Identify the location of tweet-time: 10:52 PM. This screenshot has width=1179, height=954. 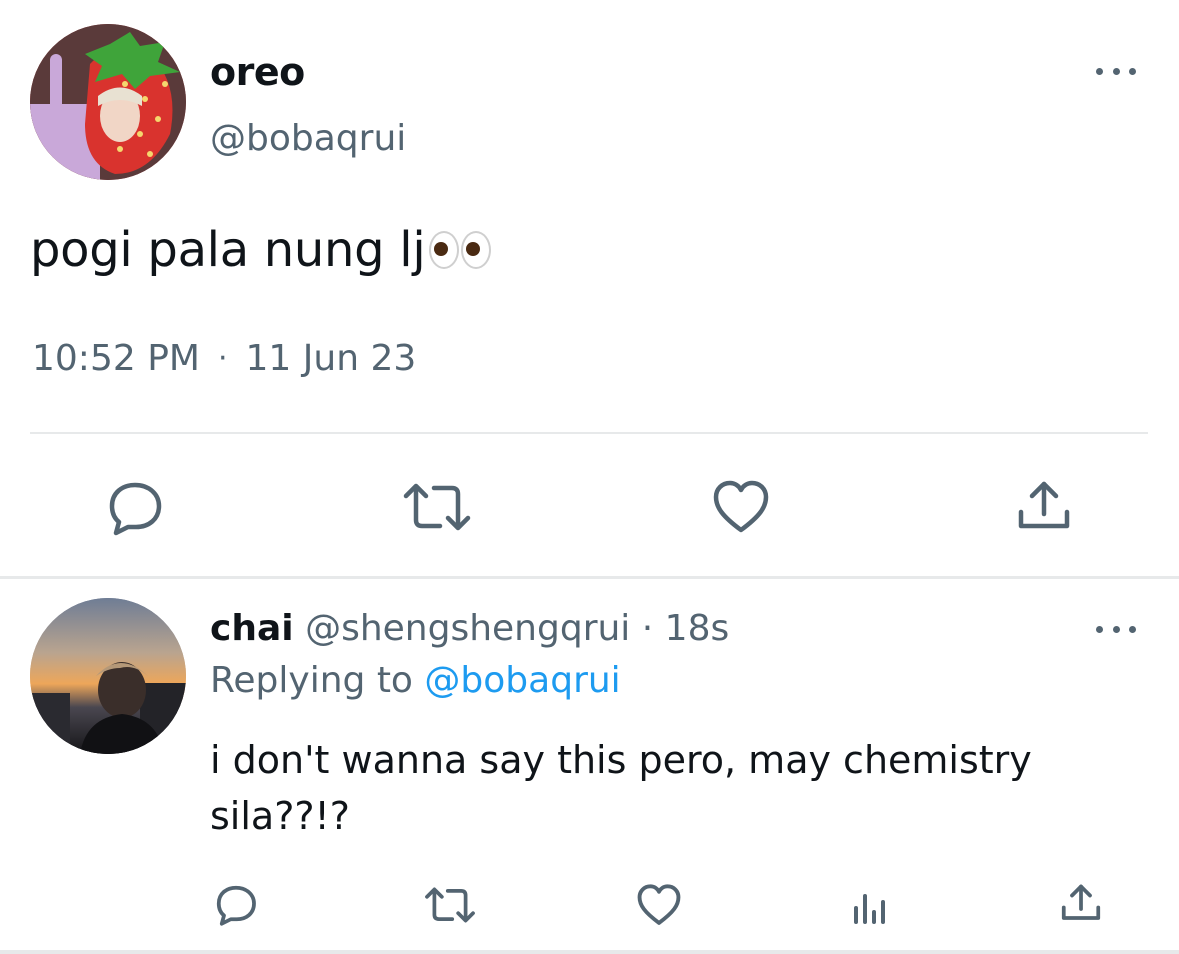
(116, 358).